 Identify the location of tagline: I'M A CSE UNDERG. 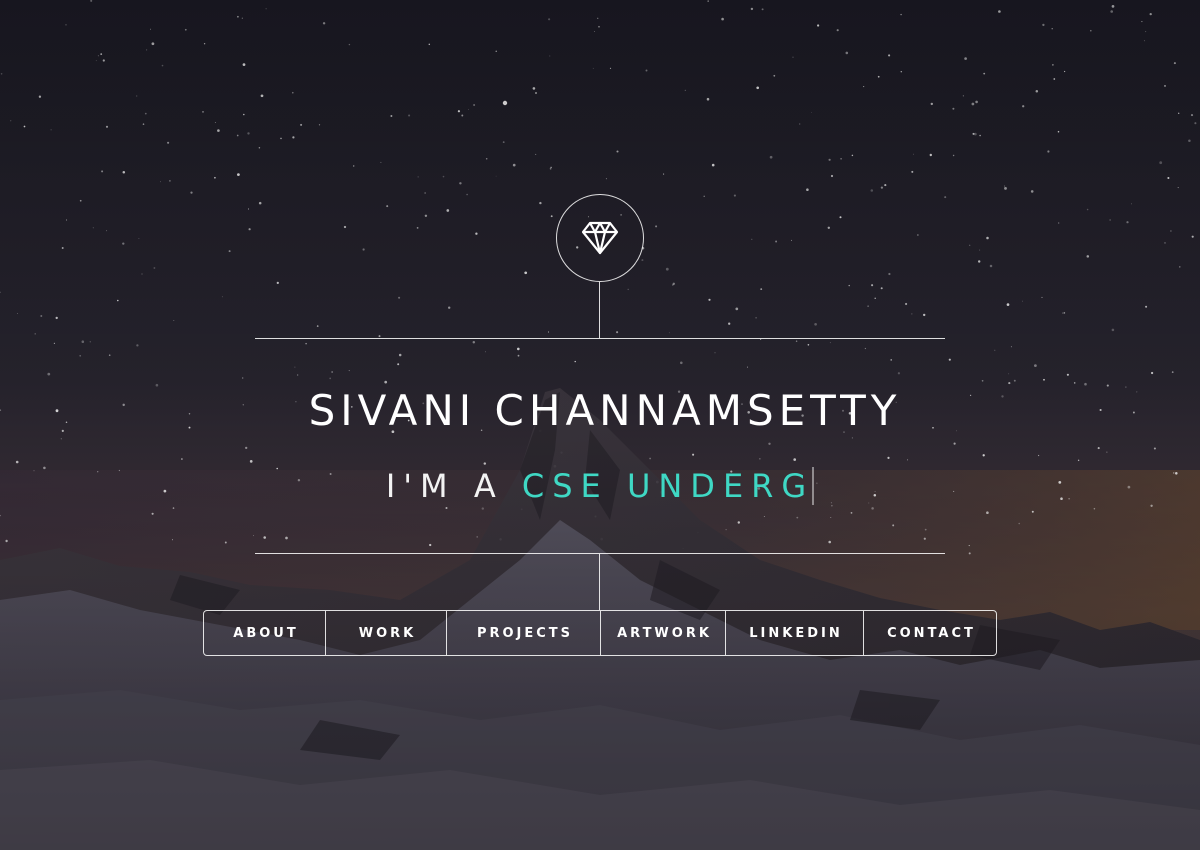
(600, 486).